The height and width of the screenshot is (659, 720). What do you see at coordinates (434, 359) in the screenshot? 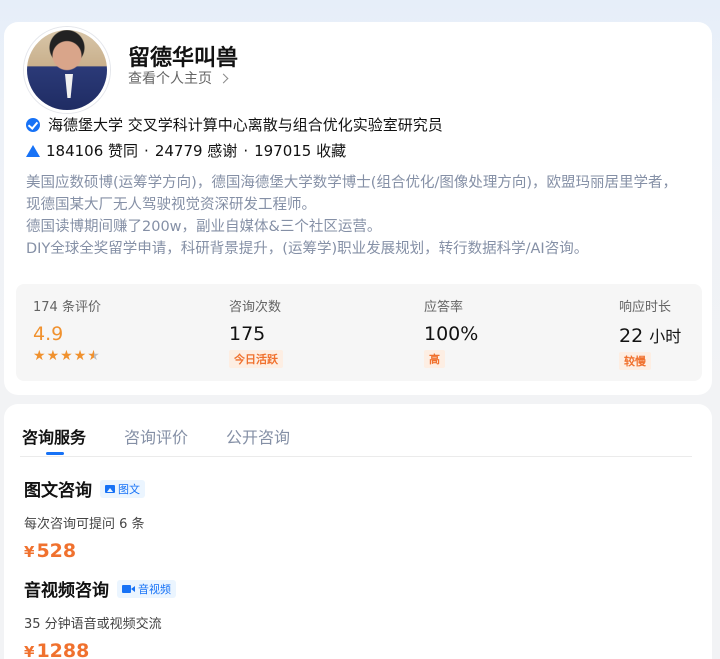
I see `status-badge: 高` at bounding box center [434, 359].